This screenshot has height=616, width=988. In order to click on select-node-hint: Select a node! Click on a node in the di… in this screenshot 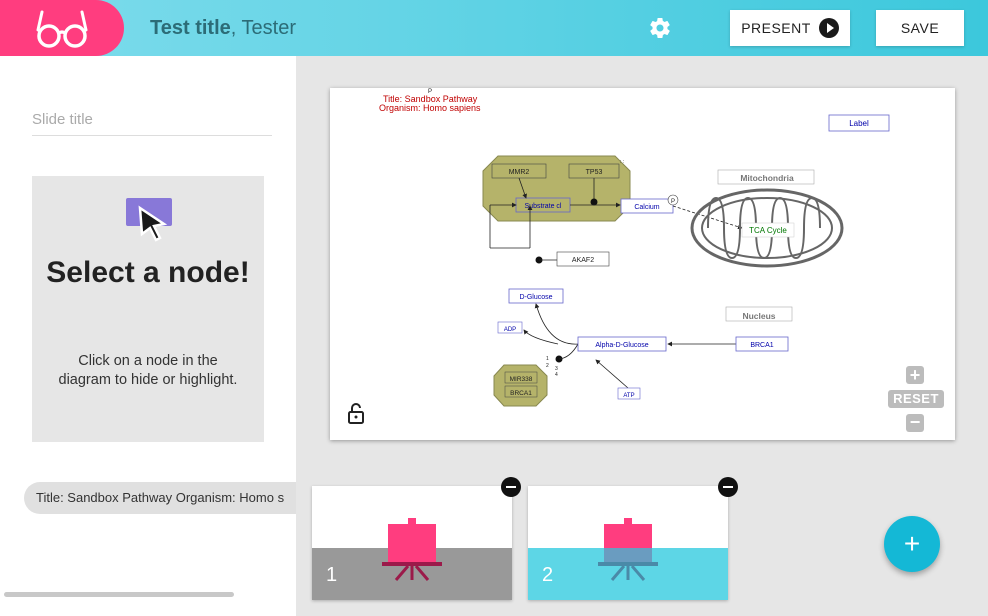, I will do `click(148, 309)`.